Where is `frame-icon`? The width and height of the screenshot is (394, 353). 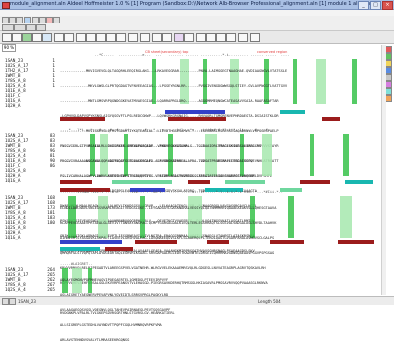 frame-icon is located at coordinates (133, 37).